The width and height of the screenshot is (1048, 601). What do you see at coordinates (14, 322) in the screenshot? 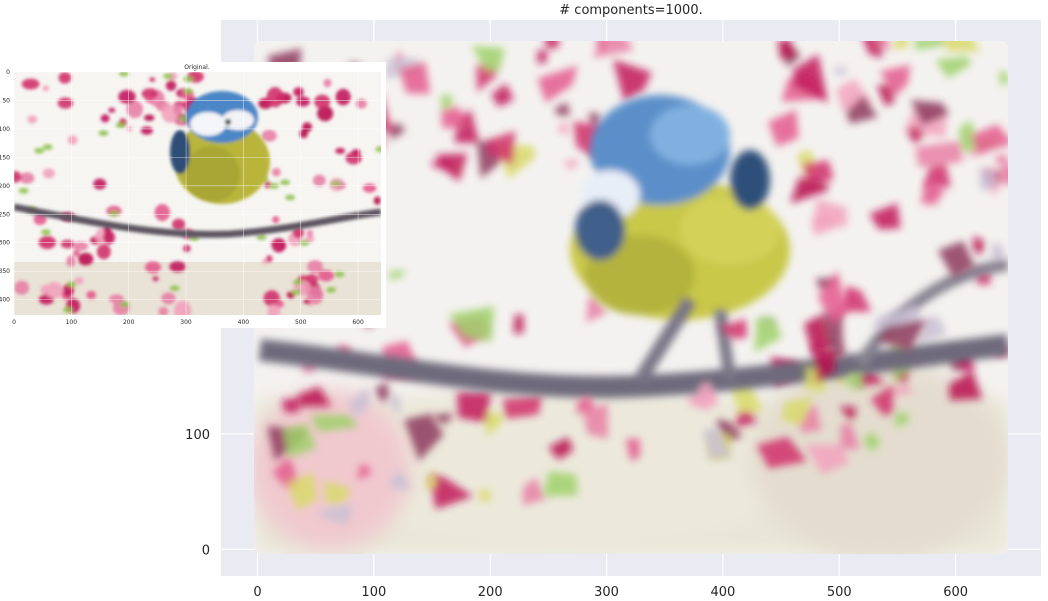
I see `inset-x-tick-label: 0` at bounding box center [14, 322].